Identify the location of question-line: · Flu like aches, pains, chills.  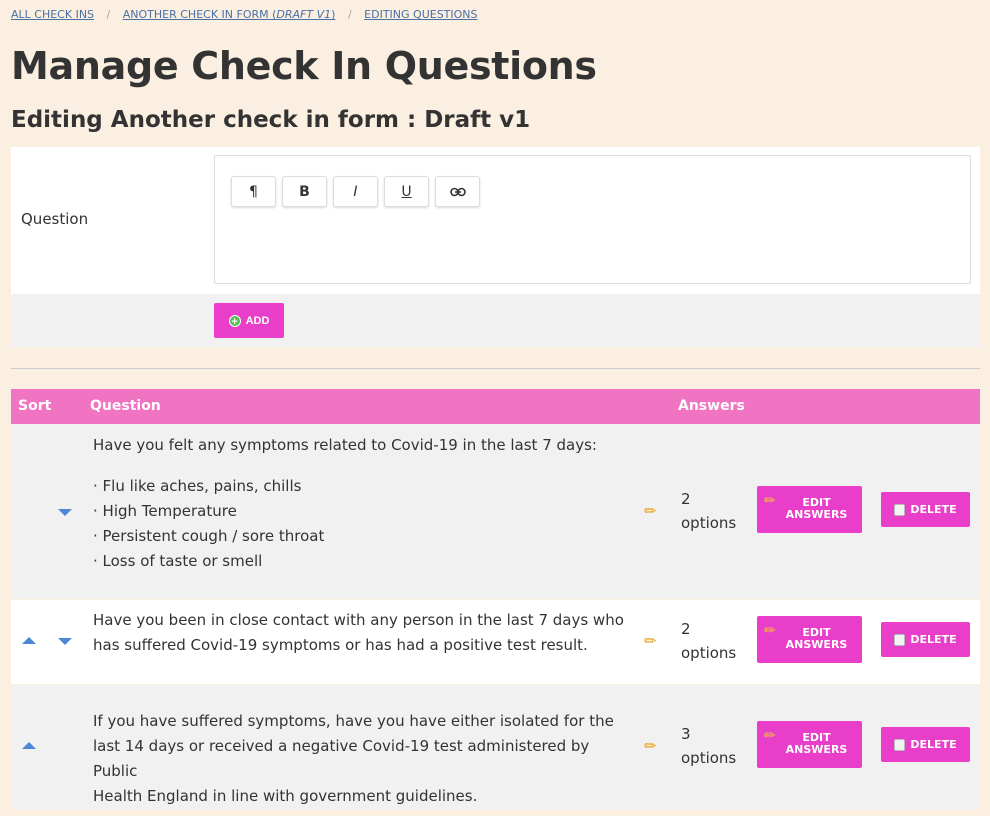
(197, 486).